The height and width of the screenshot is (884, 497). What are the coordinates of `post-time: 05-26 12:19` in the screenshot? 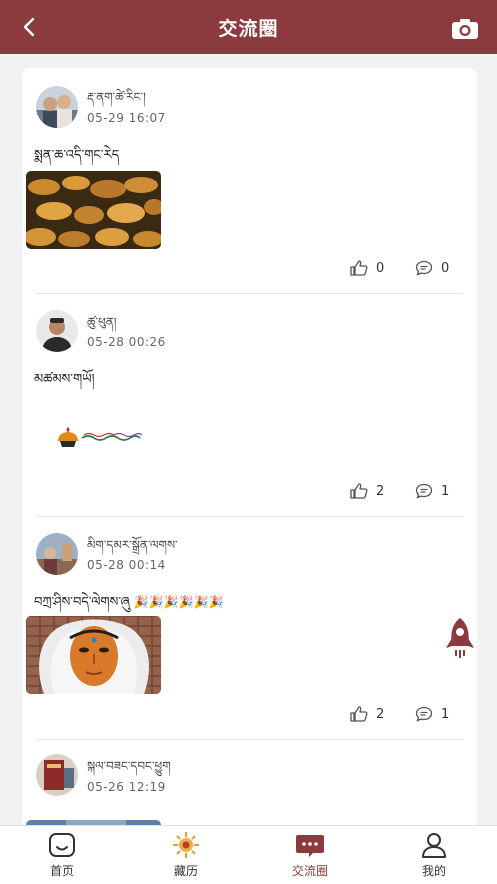 It's located at (126, 787).